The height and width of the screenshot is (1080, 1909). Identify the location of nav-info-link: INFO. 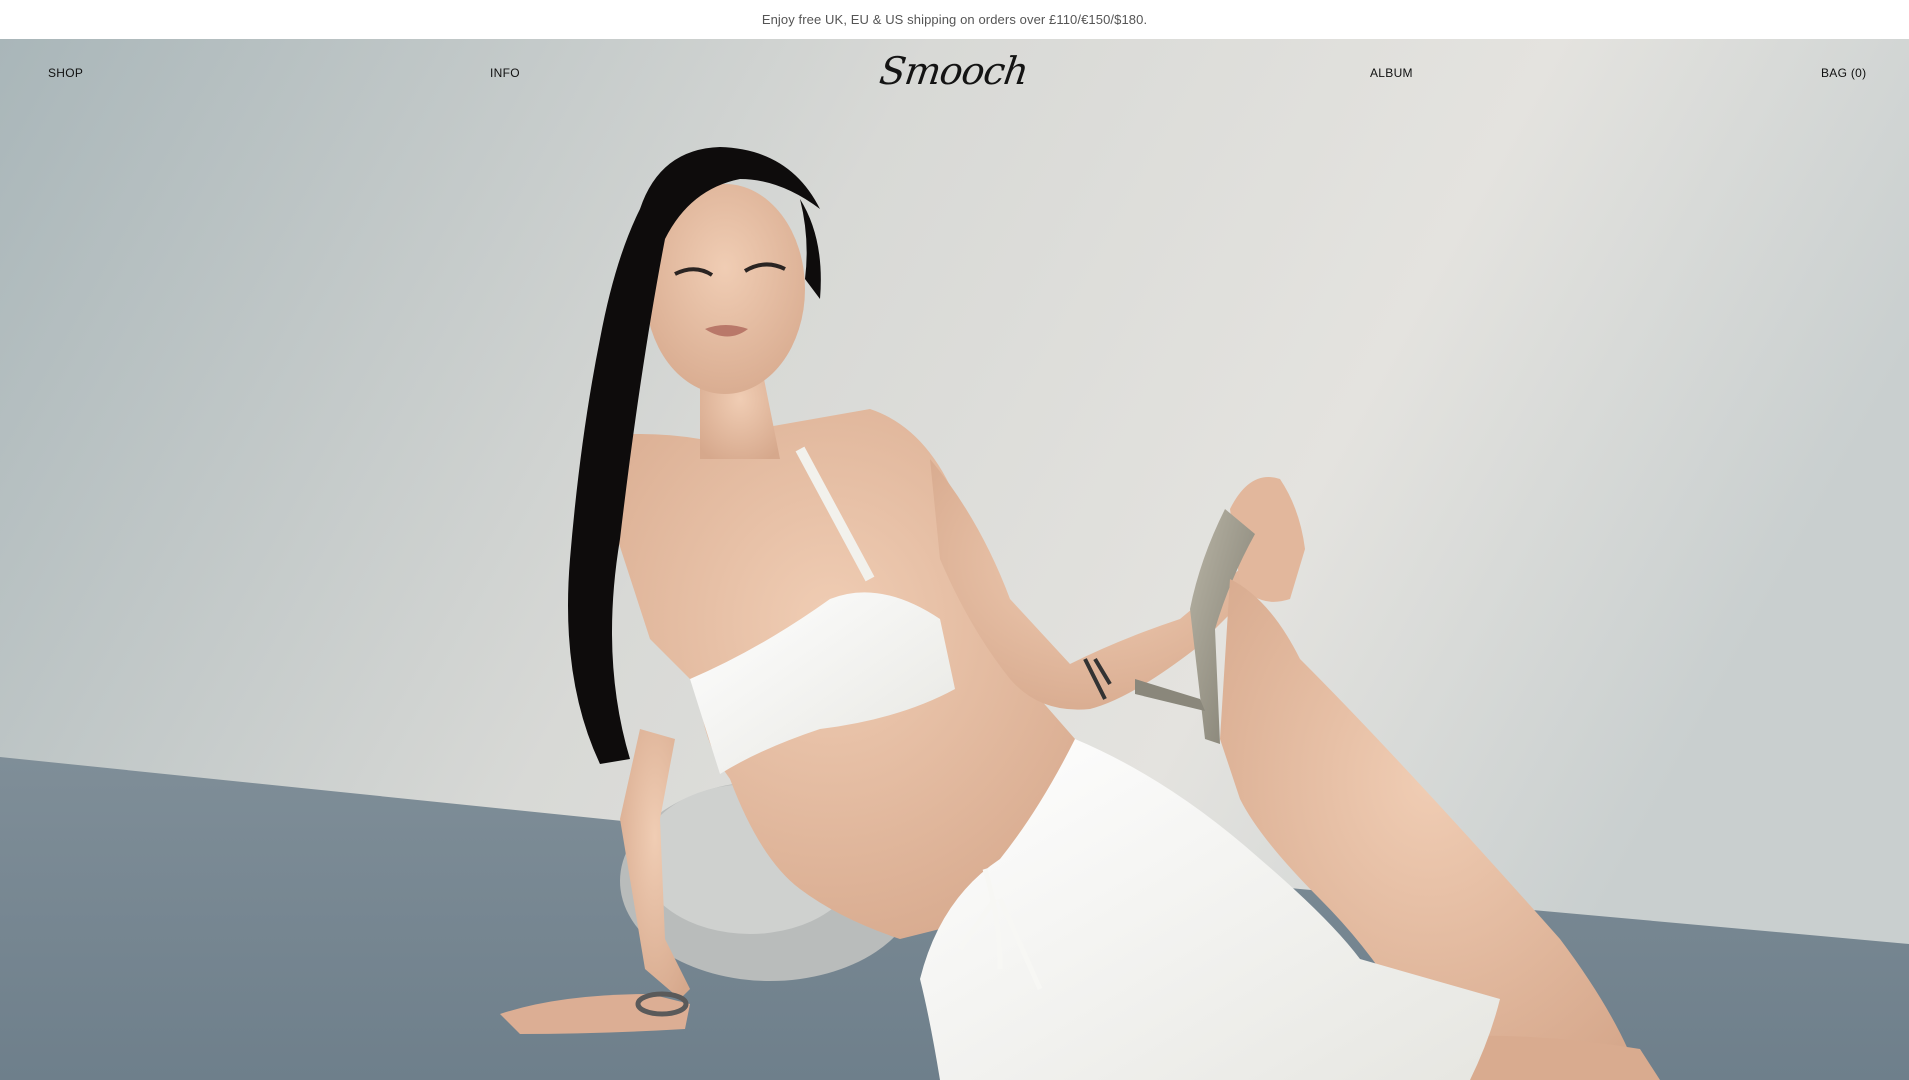
(505, 73).